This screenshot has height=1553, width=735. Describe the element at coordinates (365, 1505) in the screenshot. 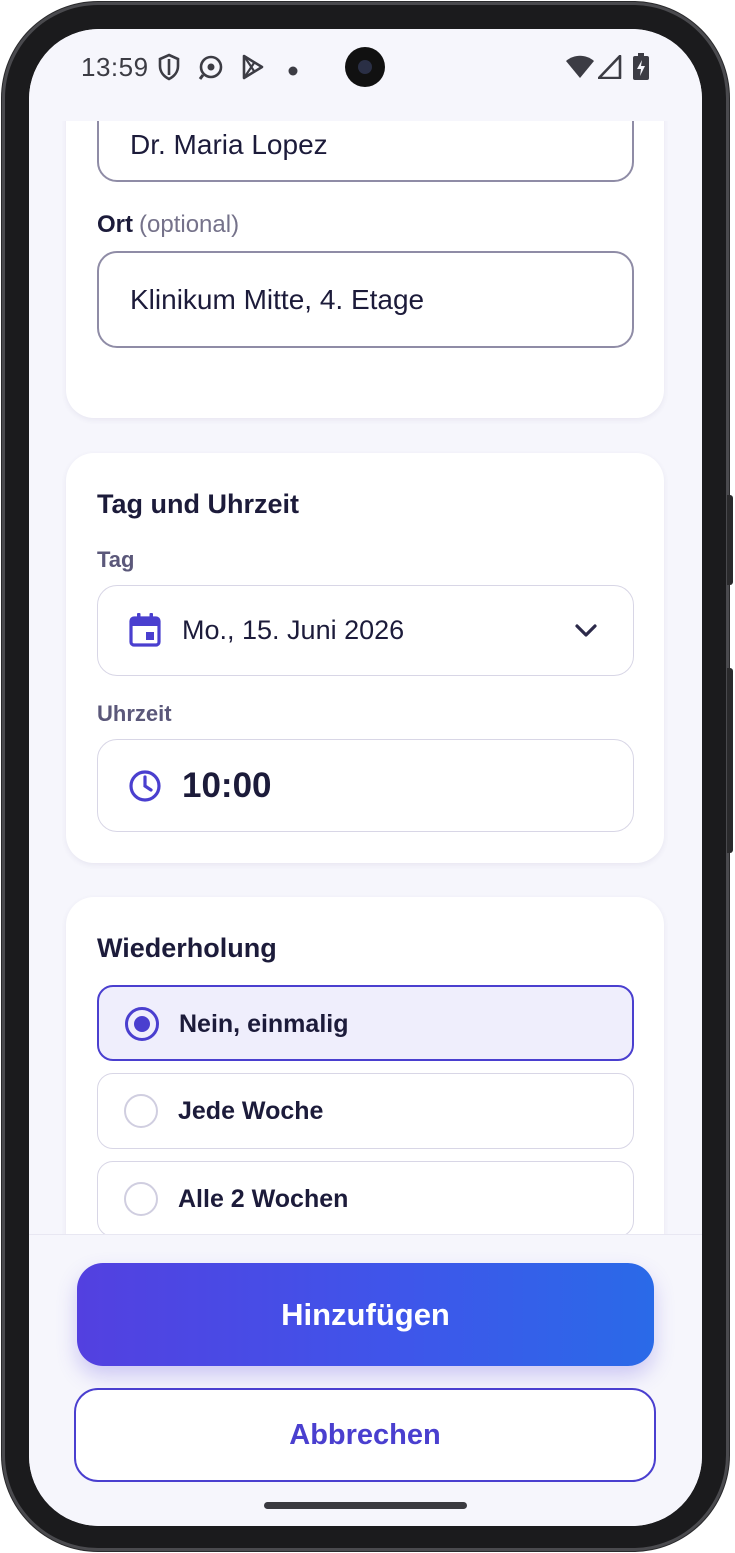

I see `home-indicator` at that location.